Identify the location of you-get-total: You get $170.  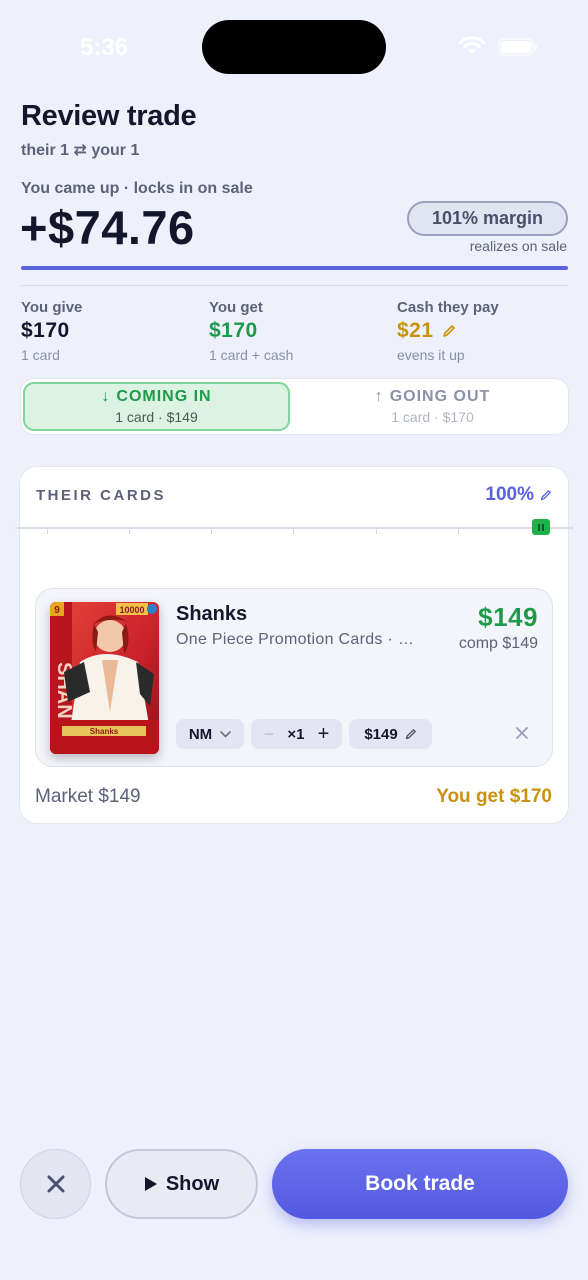
(494, 796).